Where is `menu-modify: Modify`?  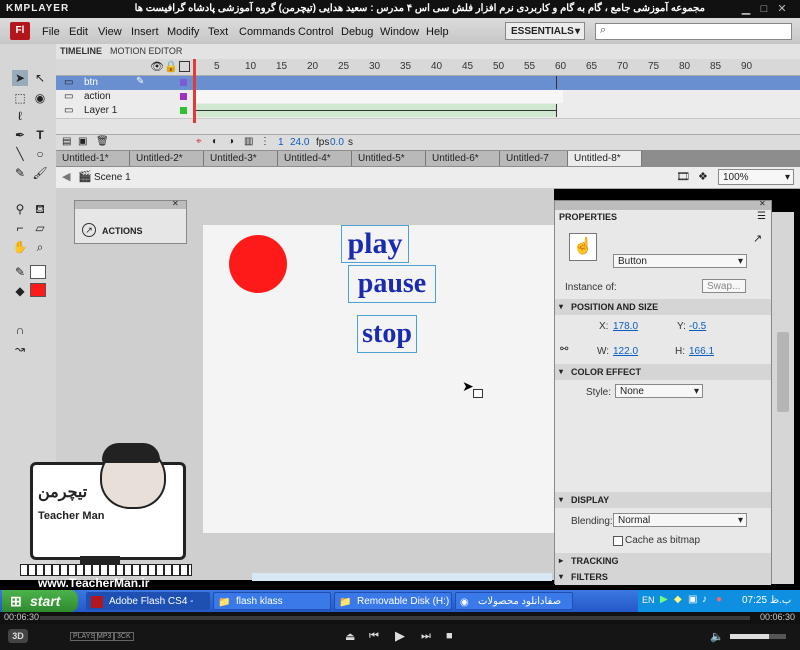 menu-modify: Modify is located at coordinates (183, 32).